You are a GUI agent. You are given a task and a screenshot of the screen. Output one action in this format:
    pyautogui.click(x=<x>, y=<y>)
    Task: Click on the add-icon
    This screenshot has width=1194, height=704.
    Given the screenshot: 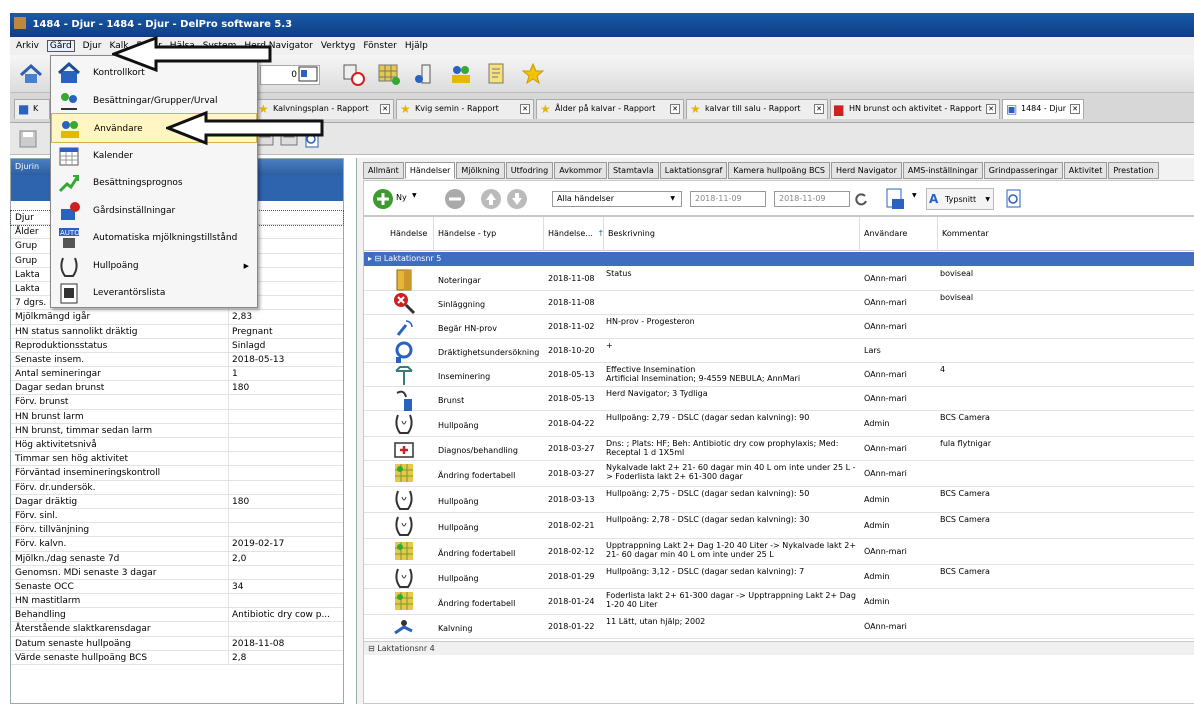 What is the action you would take?
    pyautogui.click(x=383, y=199)
    